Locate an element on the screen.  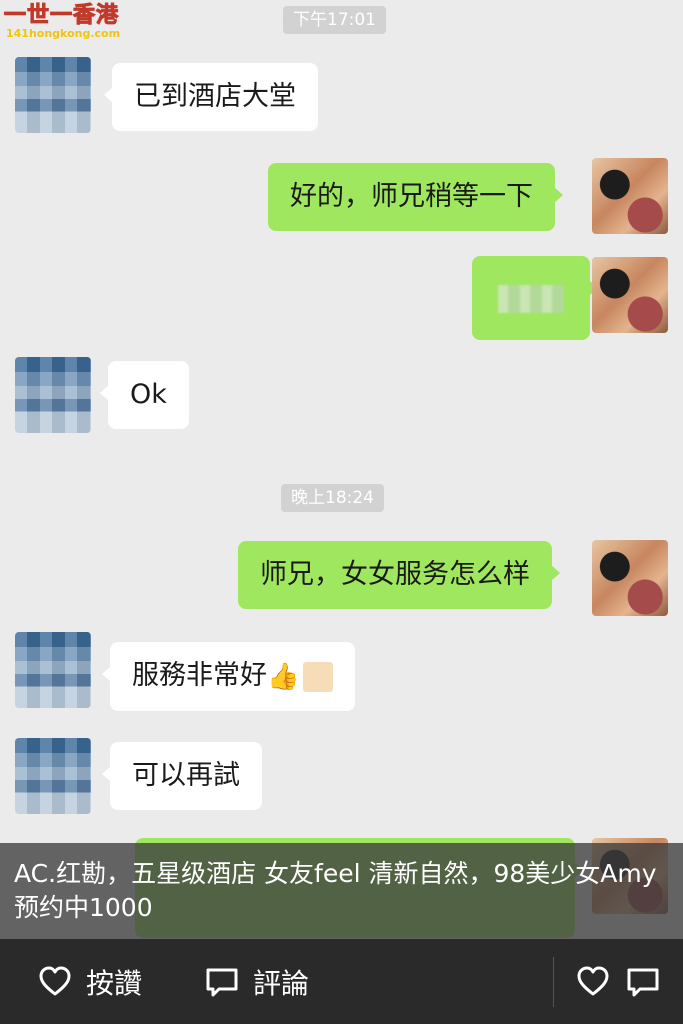
post-caption: AC.红勘，五星级酒店 女友feel 清新自然，98美少女Amy 预约中1000 is located at coordinates (341, 891).